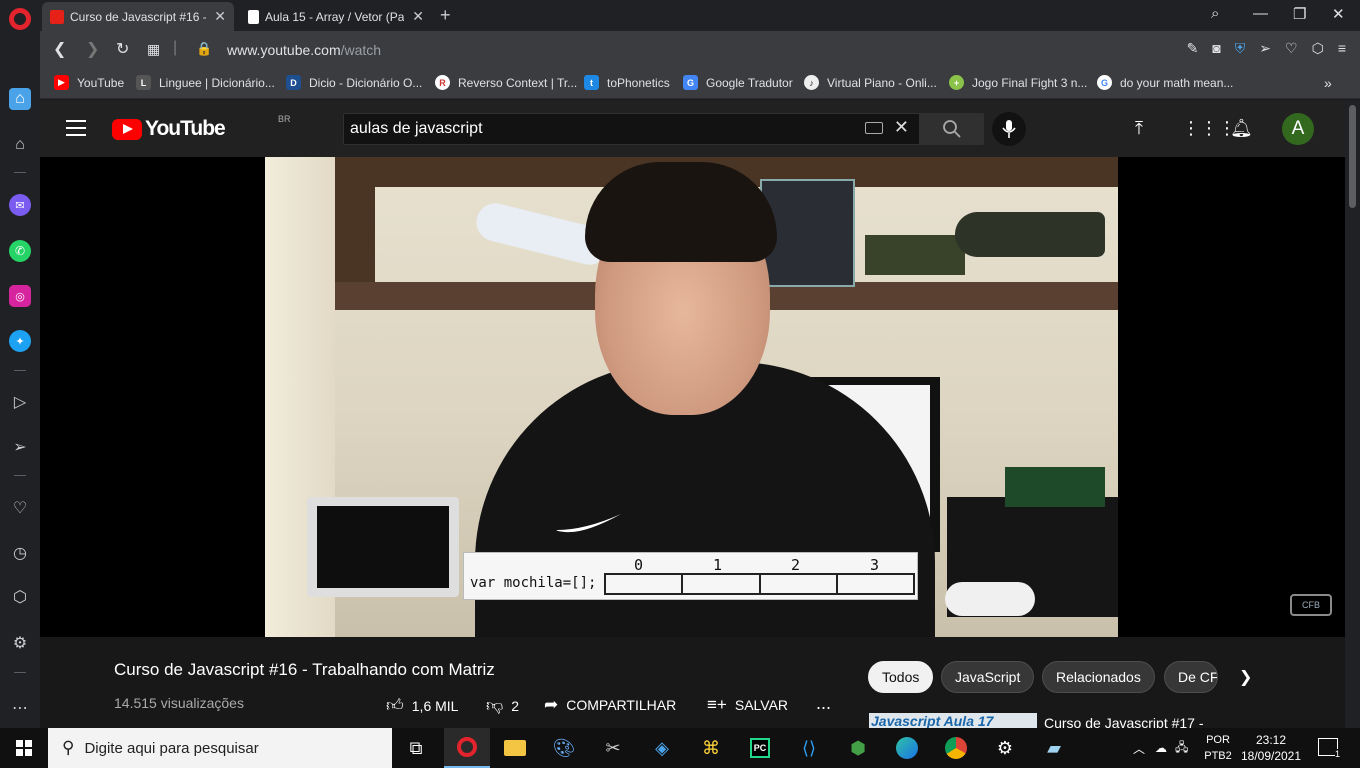  Describe the element at coordinates (76, 128) in the screenshot. I see `menu-icon` at that location.